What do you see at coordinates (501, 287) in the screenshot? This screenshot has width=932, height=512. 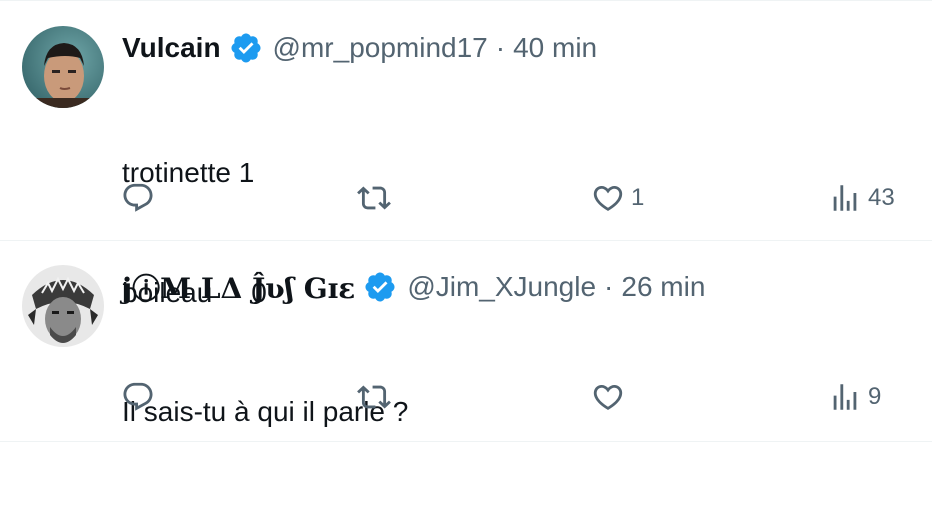 I see `handle: @Jim_XJungle` at bounding box center [501, 287].